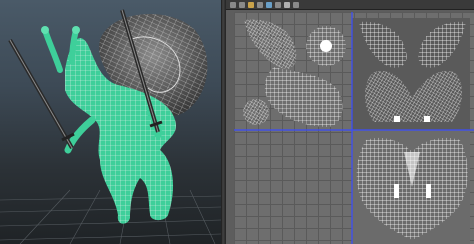 Image resolution: width=474 pixels, height=244 pixels. What do you see at coordinates (296, 4) in the screenshot?
I see `uv-layout-icon` at bounding box center [296, 4].